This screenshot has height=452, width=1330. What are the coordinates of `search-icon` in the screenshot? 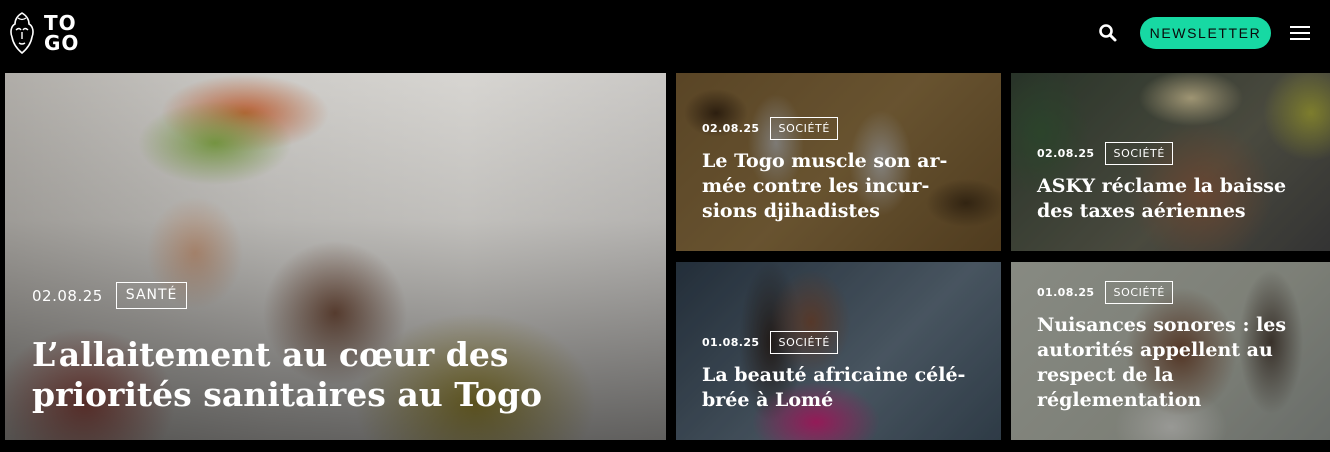 It's located at (1108, 33).